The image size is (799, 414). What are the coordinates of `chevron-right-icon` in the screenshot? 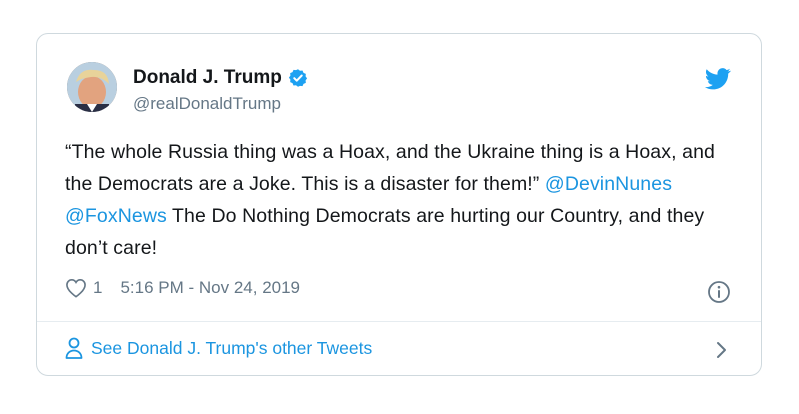 It's located at (722, 350).